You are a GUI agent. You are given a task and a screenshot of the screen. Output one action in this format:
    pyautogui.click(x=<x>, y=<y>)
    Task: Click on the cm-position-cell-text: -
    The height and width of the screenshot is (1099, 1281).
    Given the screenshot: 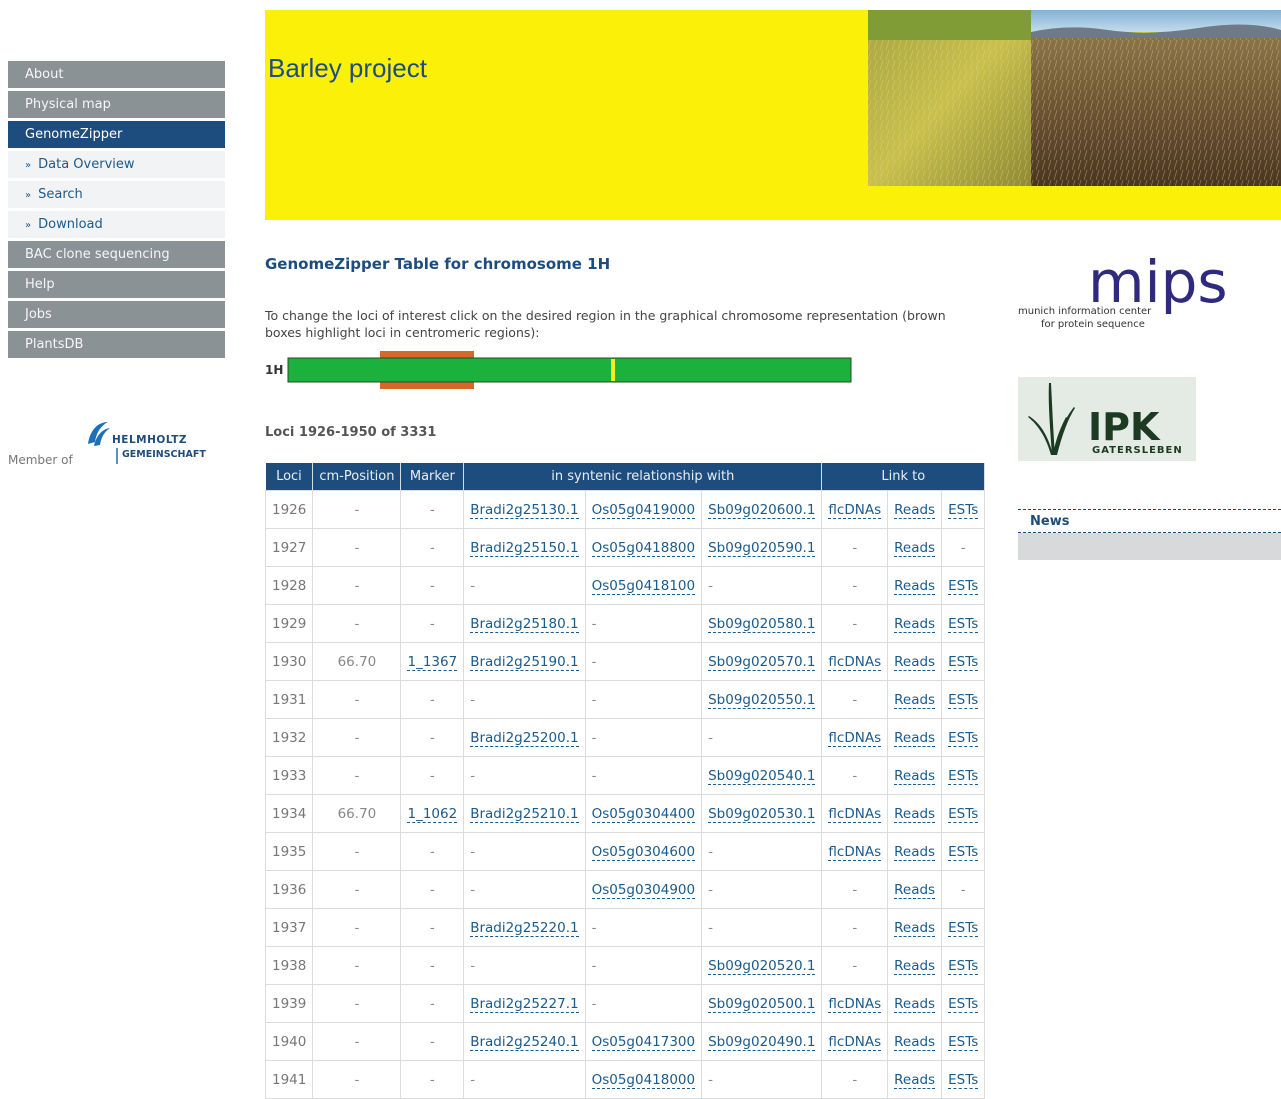 What is the action you would take?
    pyautogui.click(x=357, y=699)
    